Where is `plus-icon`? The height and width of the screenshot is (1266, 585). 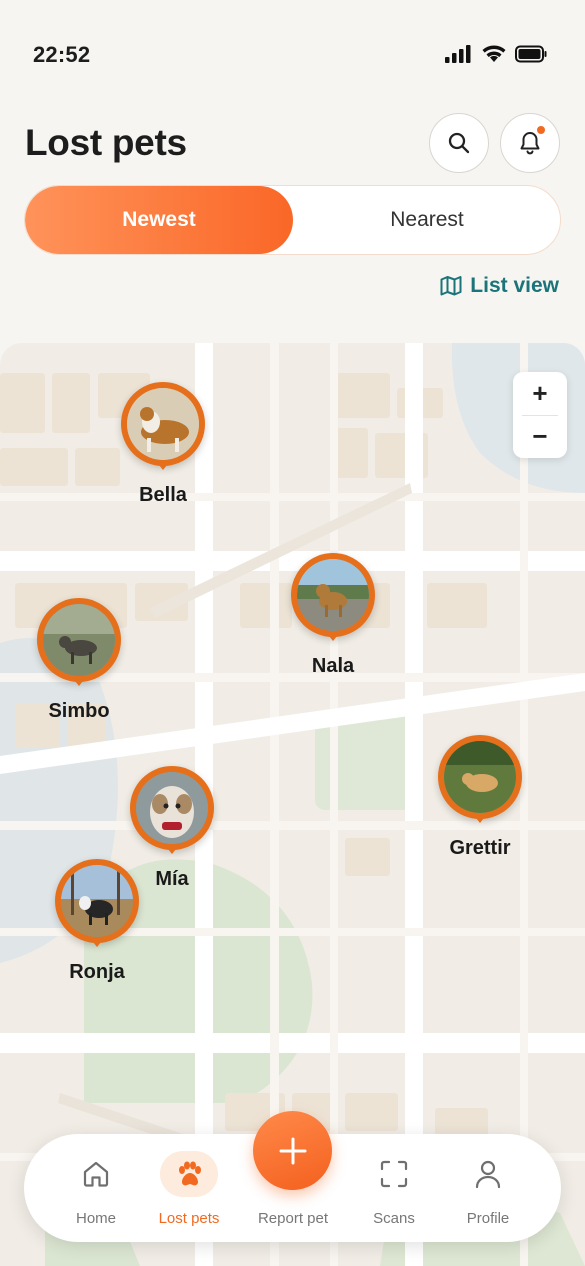 plus-icon is located at coordinates (292, 1150).